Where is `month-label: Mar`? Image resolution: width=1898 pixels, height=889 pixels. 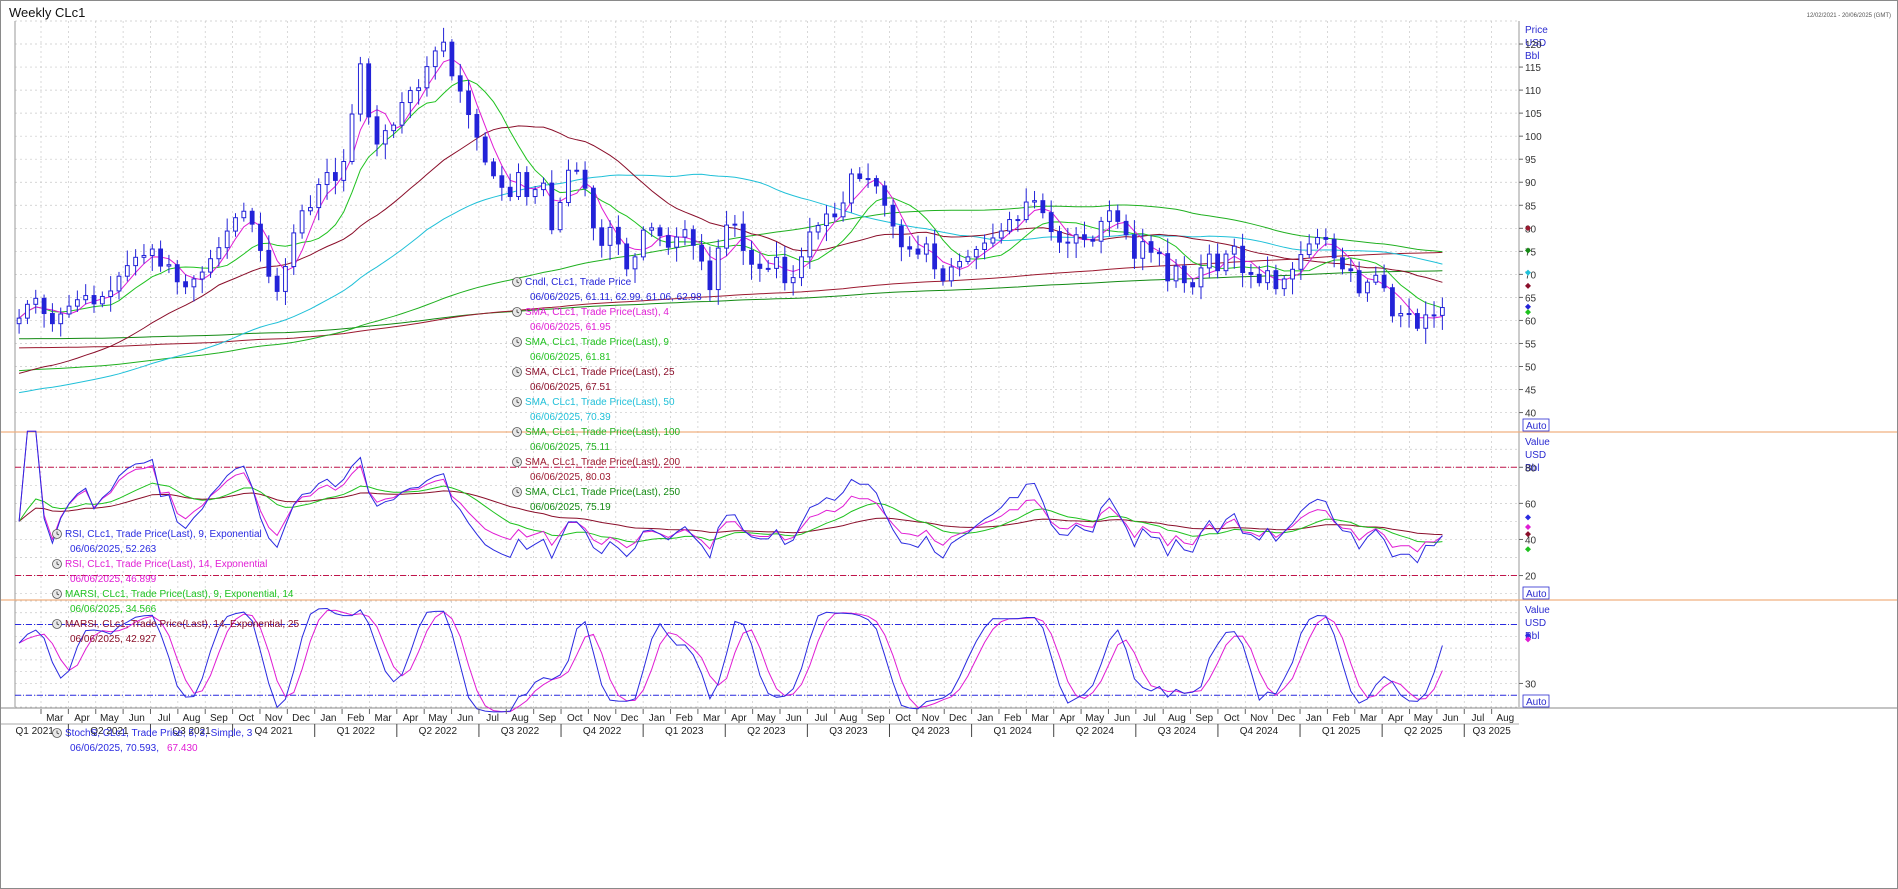
month-label: Mar is located at coordinates (55, 718).